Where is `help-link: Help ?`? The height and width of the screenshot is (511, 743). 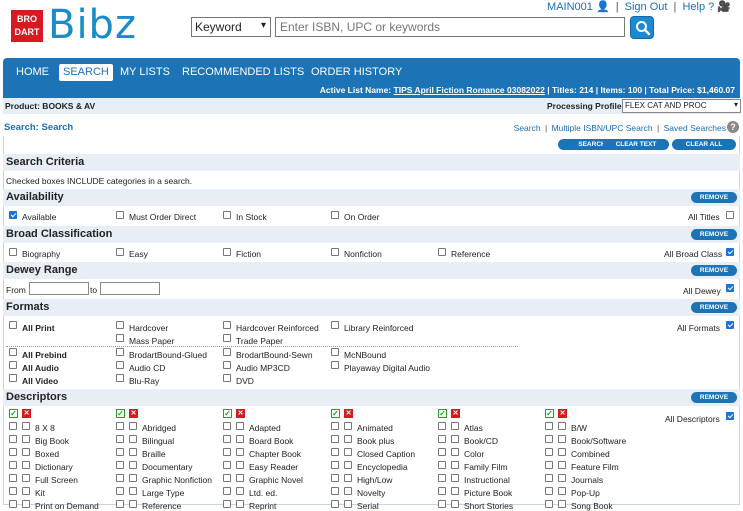 help-link: Help ? is located at coordinates (698, 7).